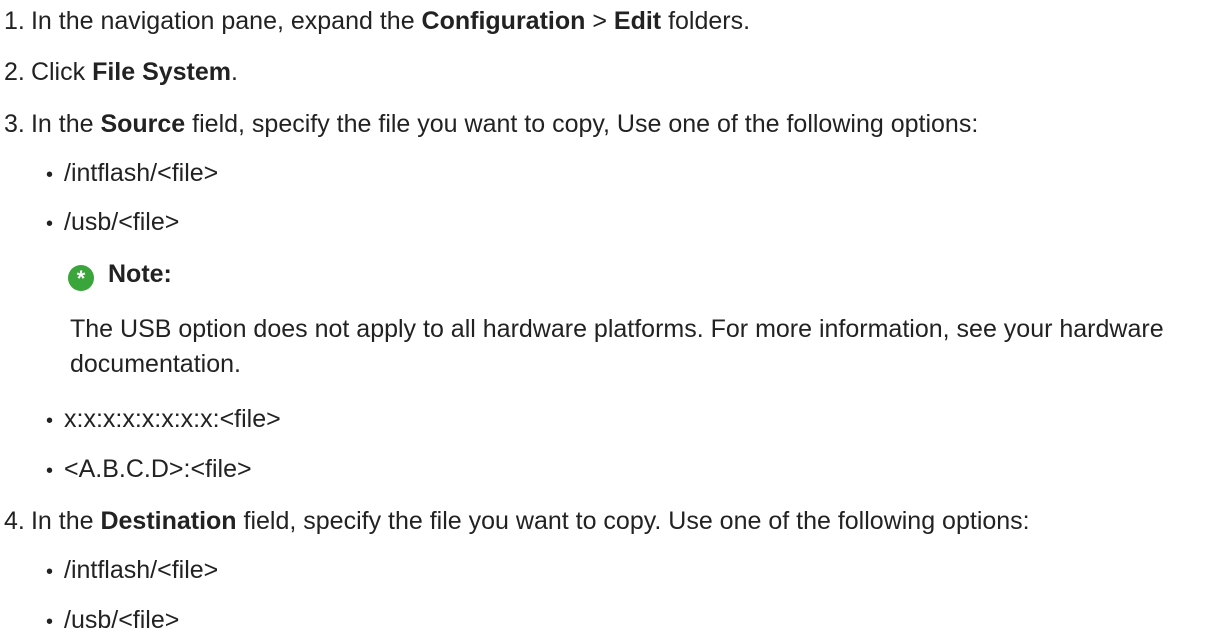 The width and height of the screenshot is (1229, 644). I want to click on step-number: 3., so click(14, 124).